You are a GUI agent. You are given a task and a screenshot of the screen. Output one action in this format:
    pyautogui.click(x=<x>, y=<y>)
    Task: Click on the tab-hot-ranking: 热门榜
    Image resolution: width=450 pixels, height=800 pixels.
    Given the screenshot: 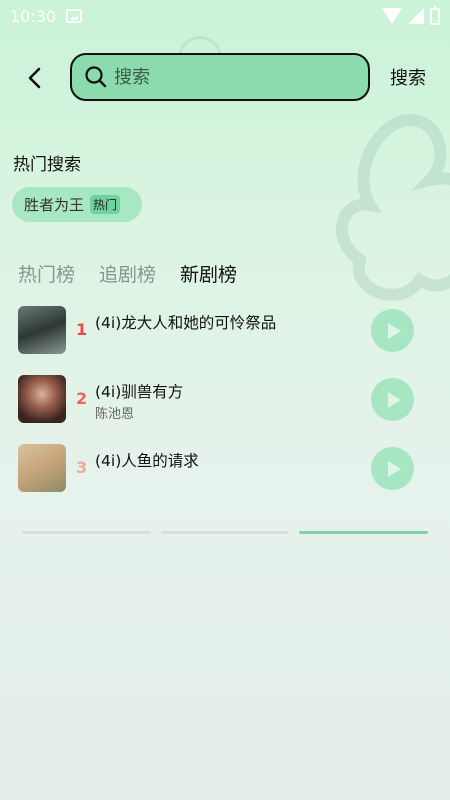 What is the action you would take?
    pyautogui.click(x=46, y=273)
    